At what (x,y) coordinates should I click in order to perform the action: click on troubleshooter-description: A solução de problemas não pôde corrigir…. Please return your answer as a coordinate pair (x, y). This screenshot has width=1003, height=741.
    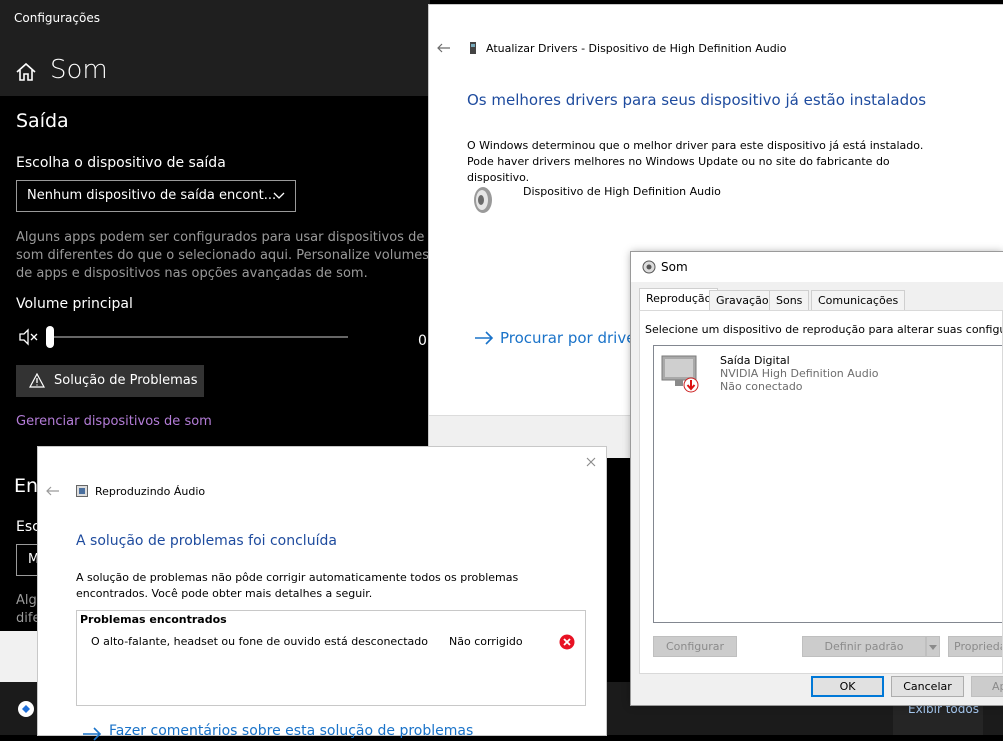
    Looking at the image, I should click on (297, 585).